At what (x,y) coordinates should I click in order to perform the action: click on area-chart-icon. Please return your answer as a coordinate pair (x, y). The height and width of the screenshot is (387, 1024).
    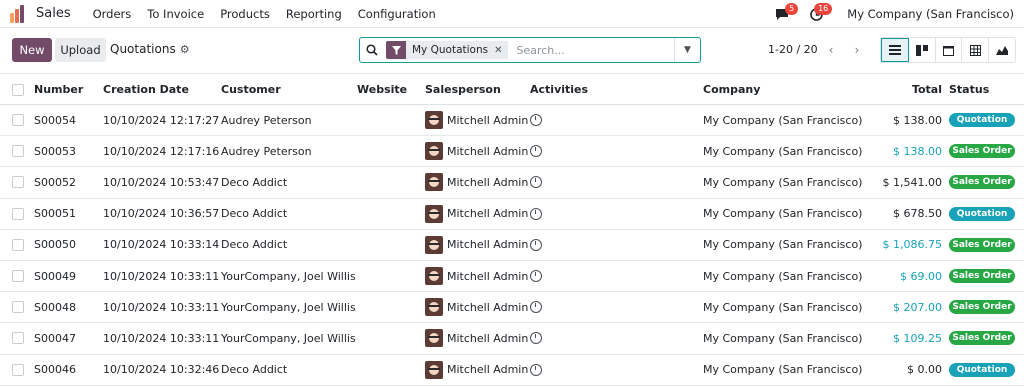
    Looking at the image, I should click on (1002, 50).